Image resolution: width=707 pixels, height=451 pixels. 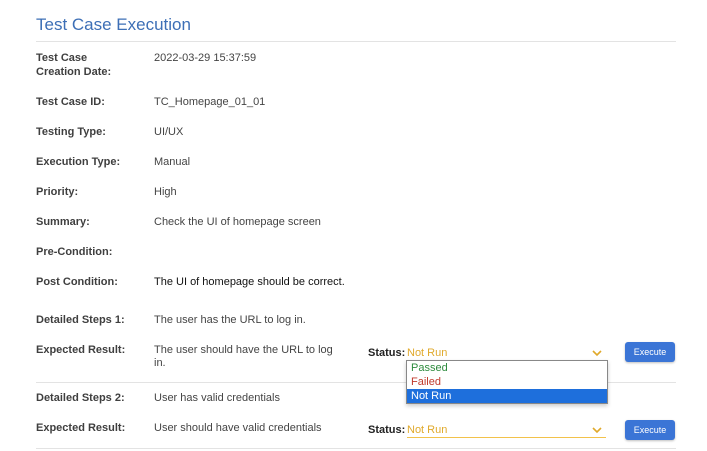 I want to click on status-option-not-run: Not Run, so click(x=507, y=396).